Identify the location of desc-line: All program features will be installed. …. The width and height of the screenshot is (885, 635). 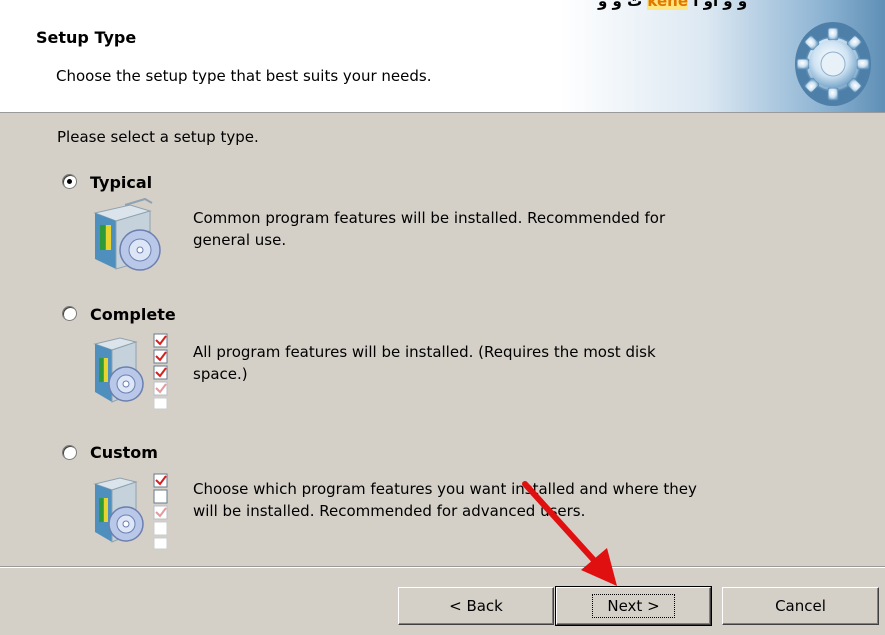
(424, 352).